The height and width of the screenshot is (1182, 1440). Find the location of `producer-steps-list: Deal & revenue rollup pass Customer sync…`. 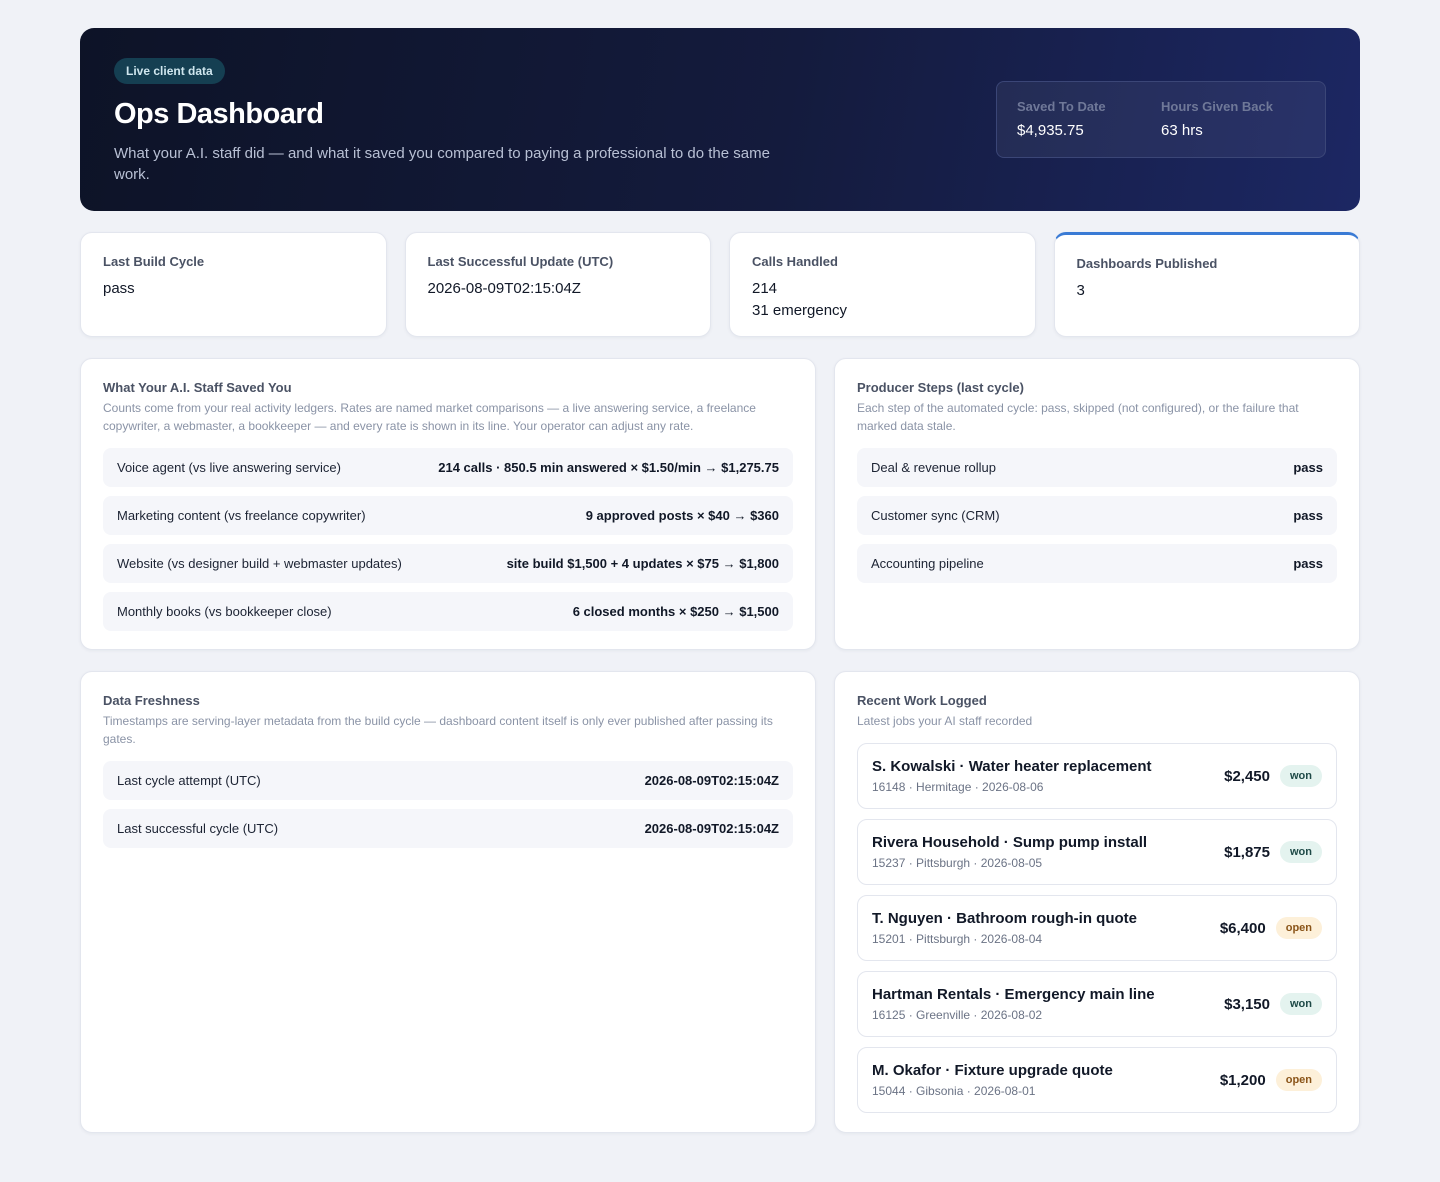

producer-steps-list: Deal & revenue rollup pass Customer sync… is located at coordinates (1097, 515).